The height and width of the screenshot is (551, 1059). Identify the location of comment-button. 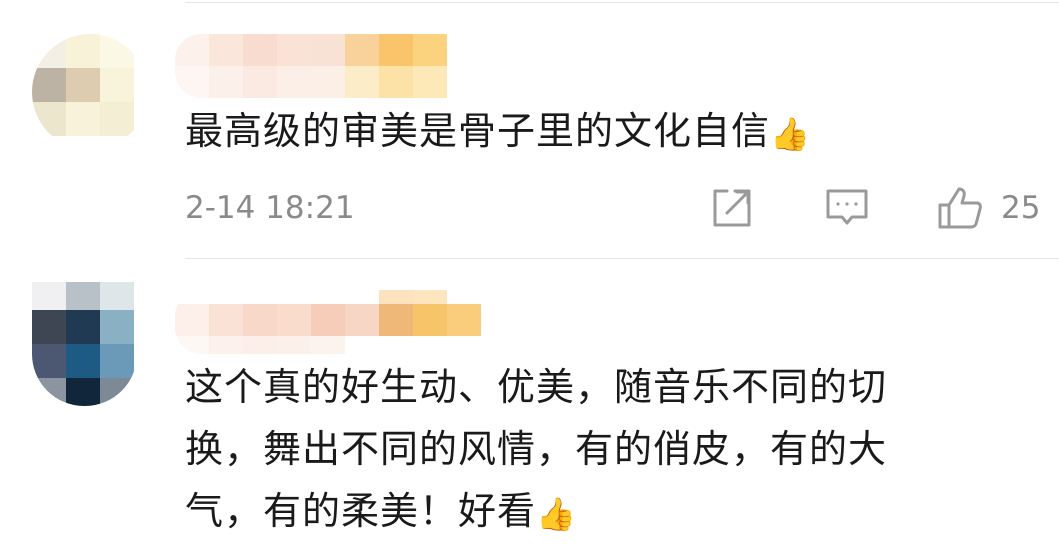
(847, 208).